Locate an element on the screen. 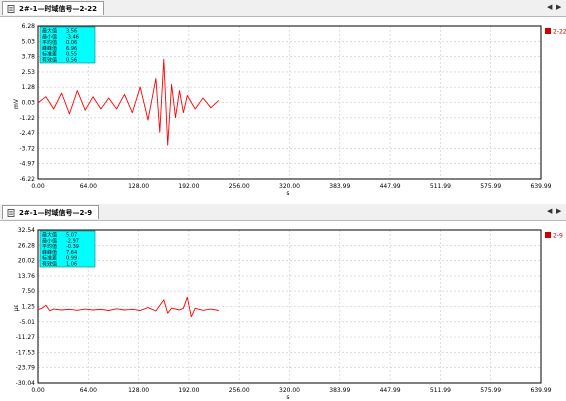  y-tick-label: -30.04 is located at coordinates (26, 383).